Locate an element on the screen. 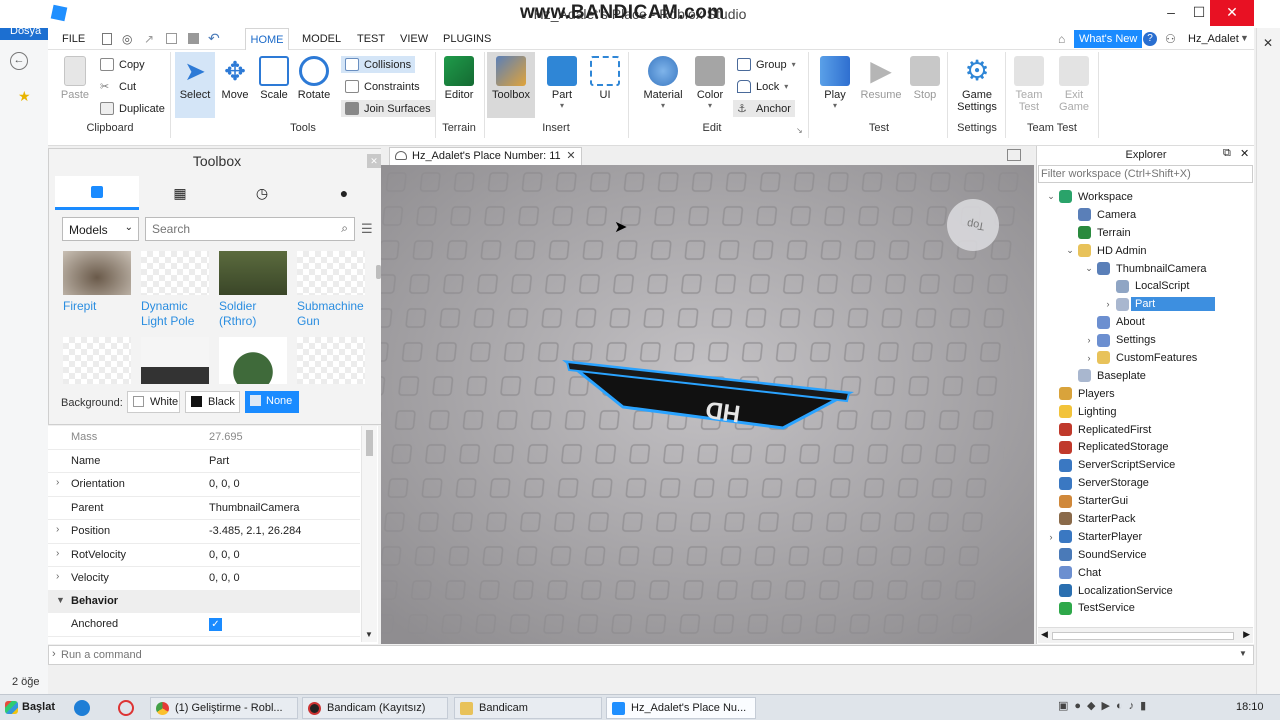 The width and height of the screenshot is (1280, 720). property-row: › RotVelocity 0, 0, 0 is located at coordinates (204, 555).